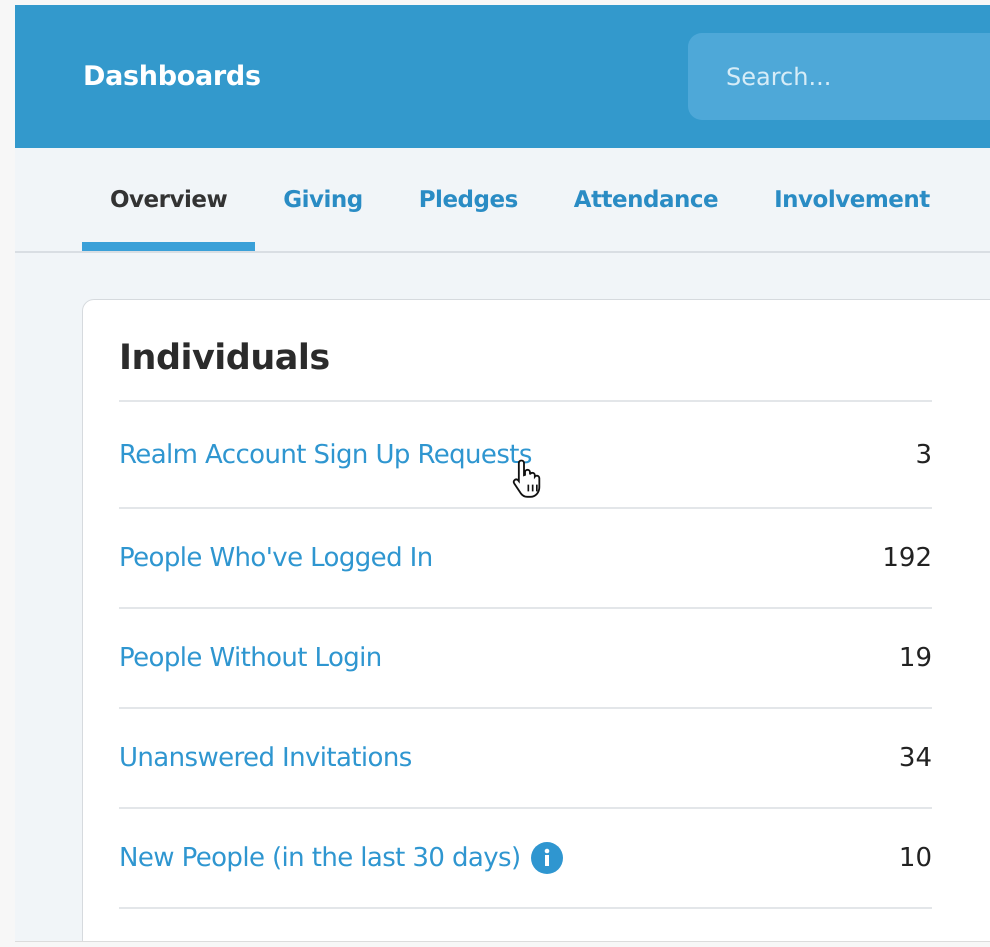 Image resolution: width=990 pixels, height=947 pixels. Describe the element at coordinates (915, 858) in the screenshot. I see `count-value: 10` at that location.